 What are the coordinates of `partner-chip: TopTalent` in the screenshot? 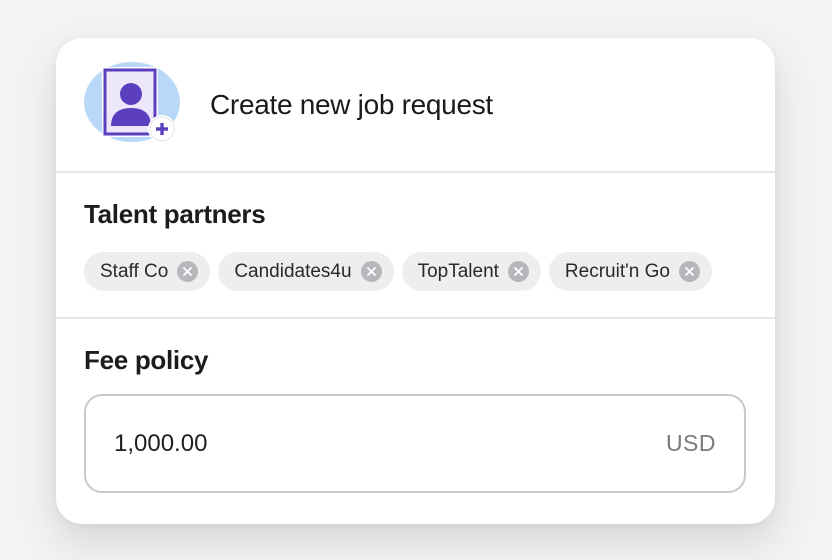 It's located at (471, 271).